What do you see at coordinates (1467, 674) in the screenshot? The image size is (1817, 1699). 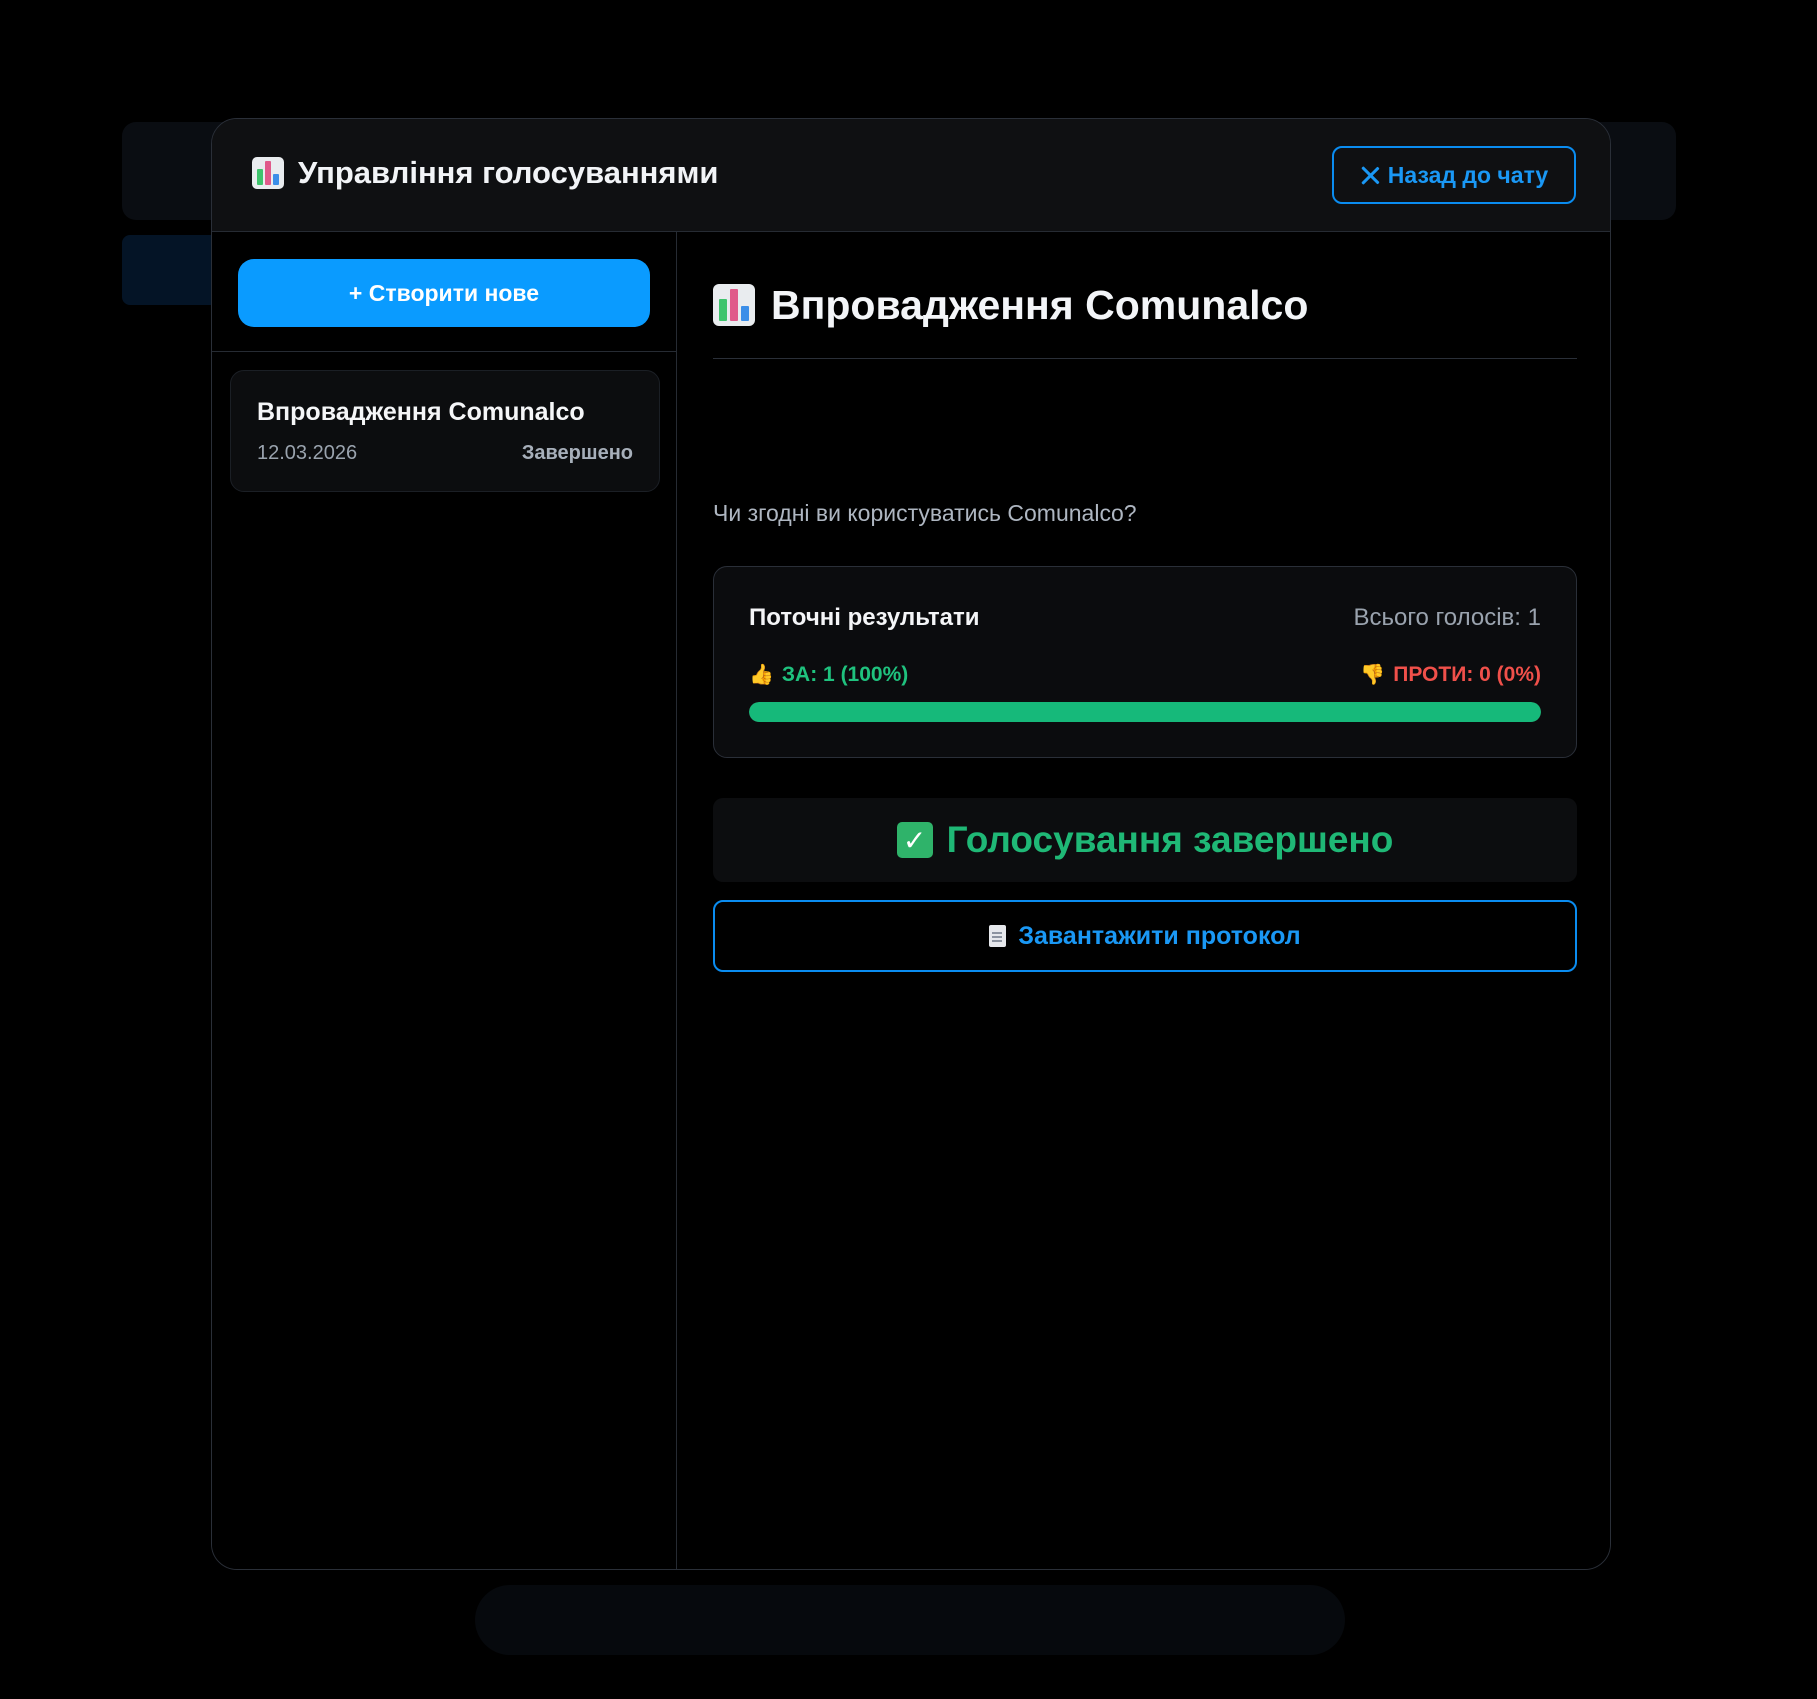 I see `votes-against-label: ПРОТИ: 0 (0%)` at bounding box center [1467, 674].